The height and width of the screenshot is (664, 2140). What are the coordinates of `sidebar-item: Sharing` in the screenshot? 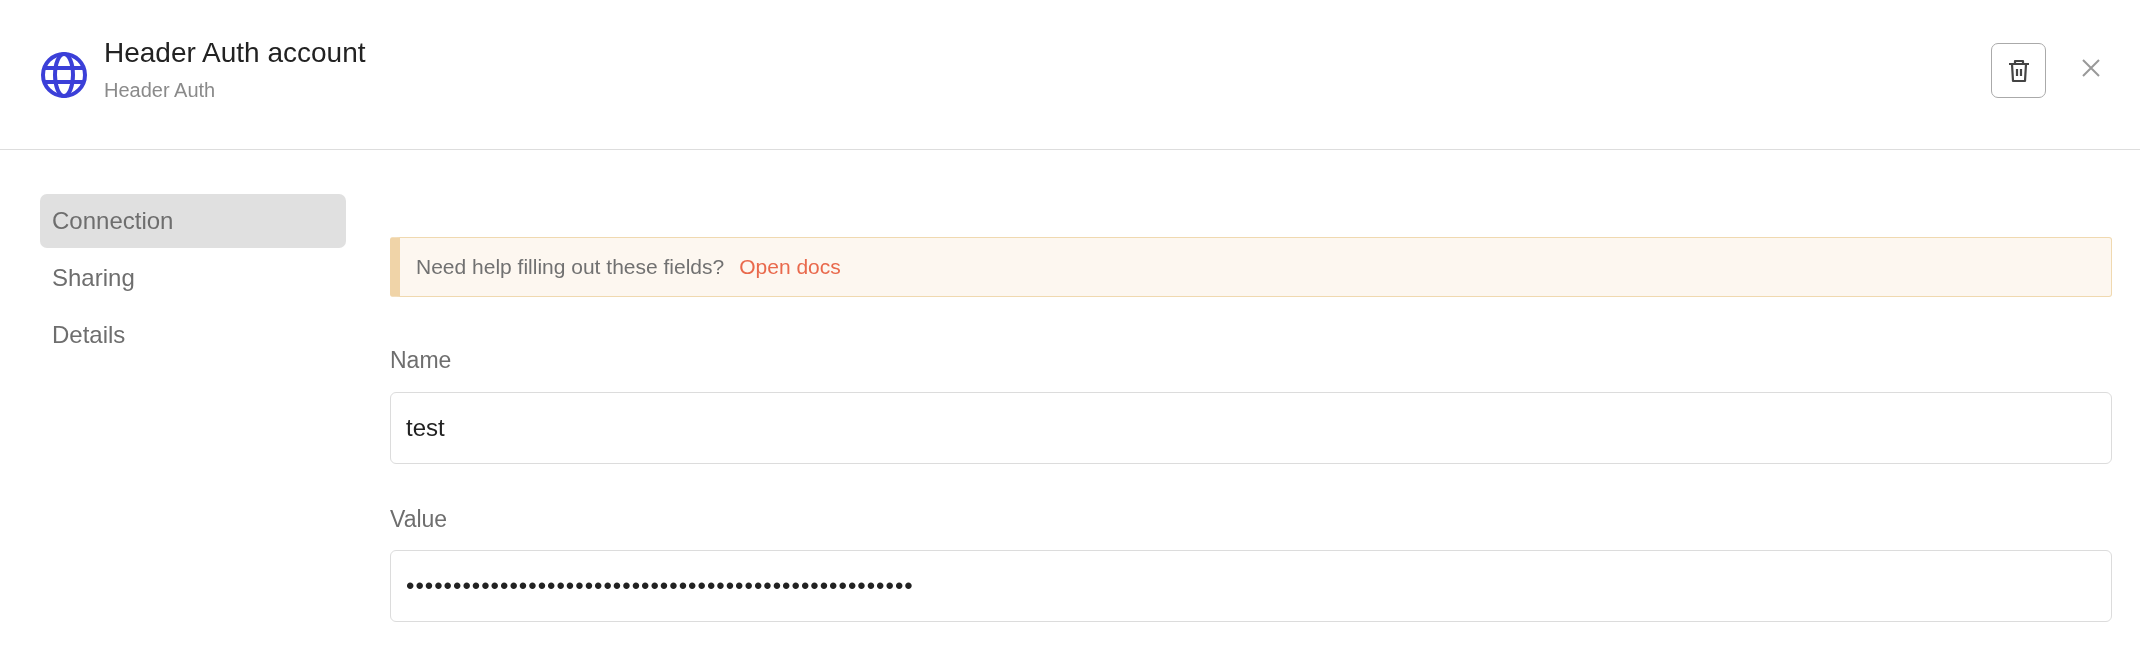 It's located at (193, 278).